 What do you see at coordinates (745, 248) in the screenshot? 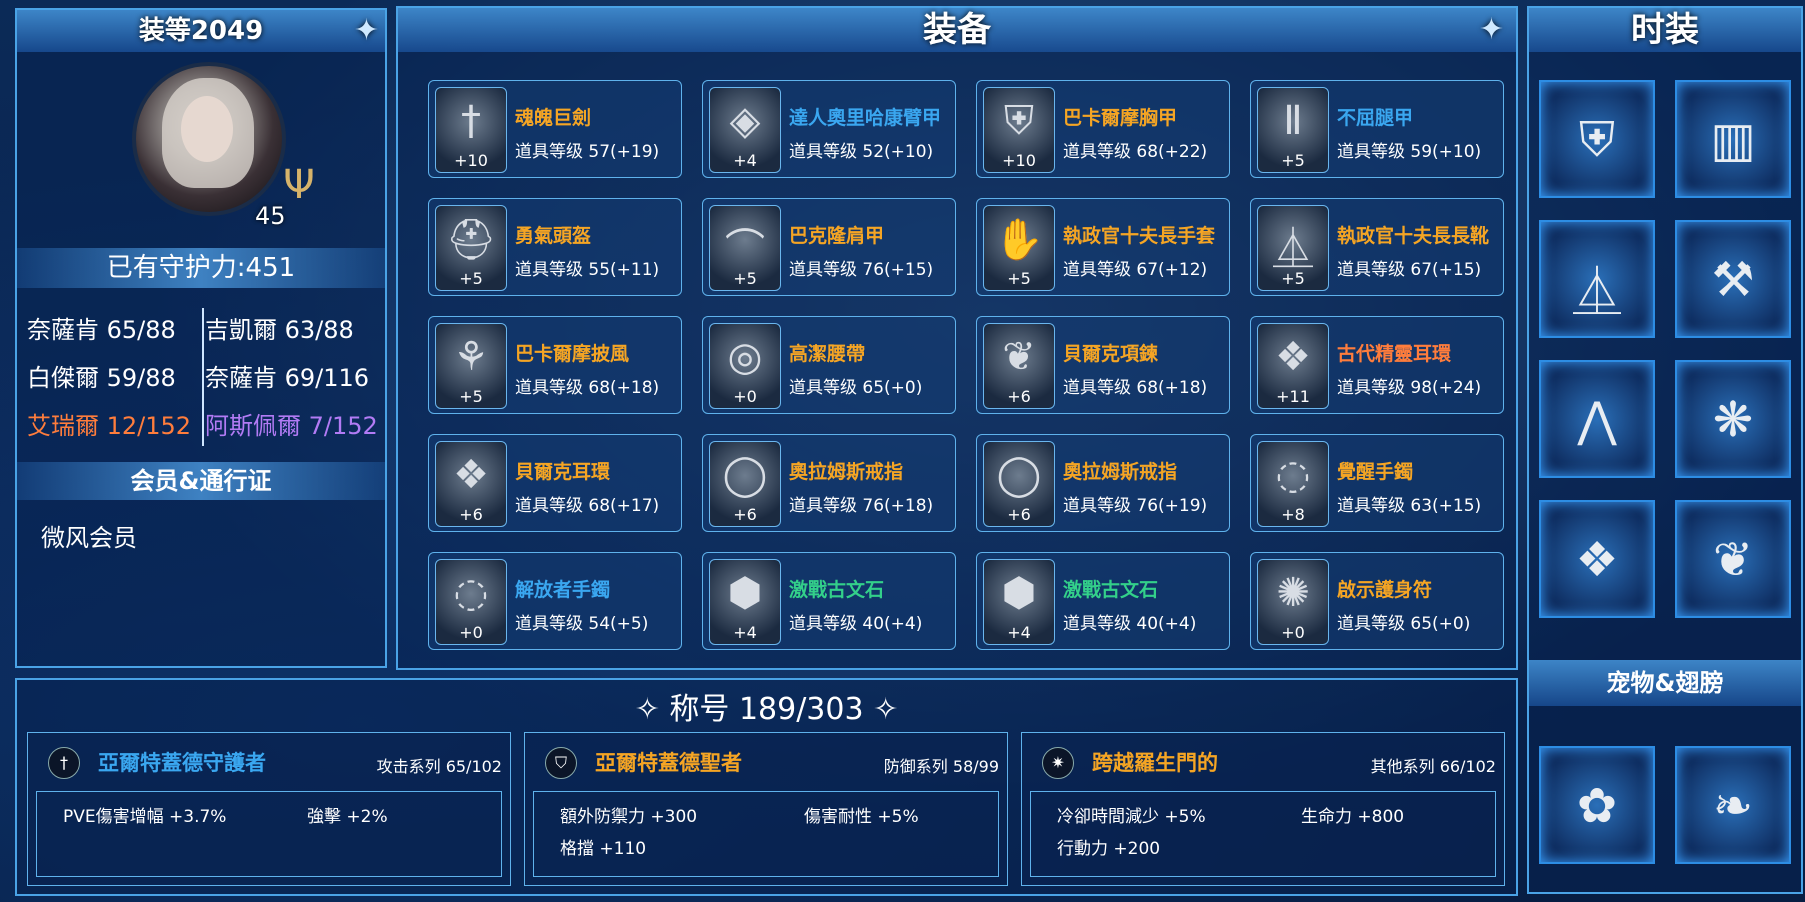
I see `shoulder-icon: ⌒ +5` at bounding box center [745, 248].